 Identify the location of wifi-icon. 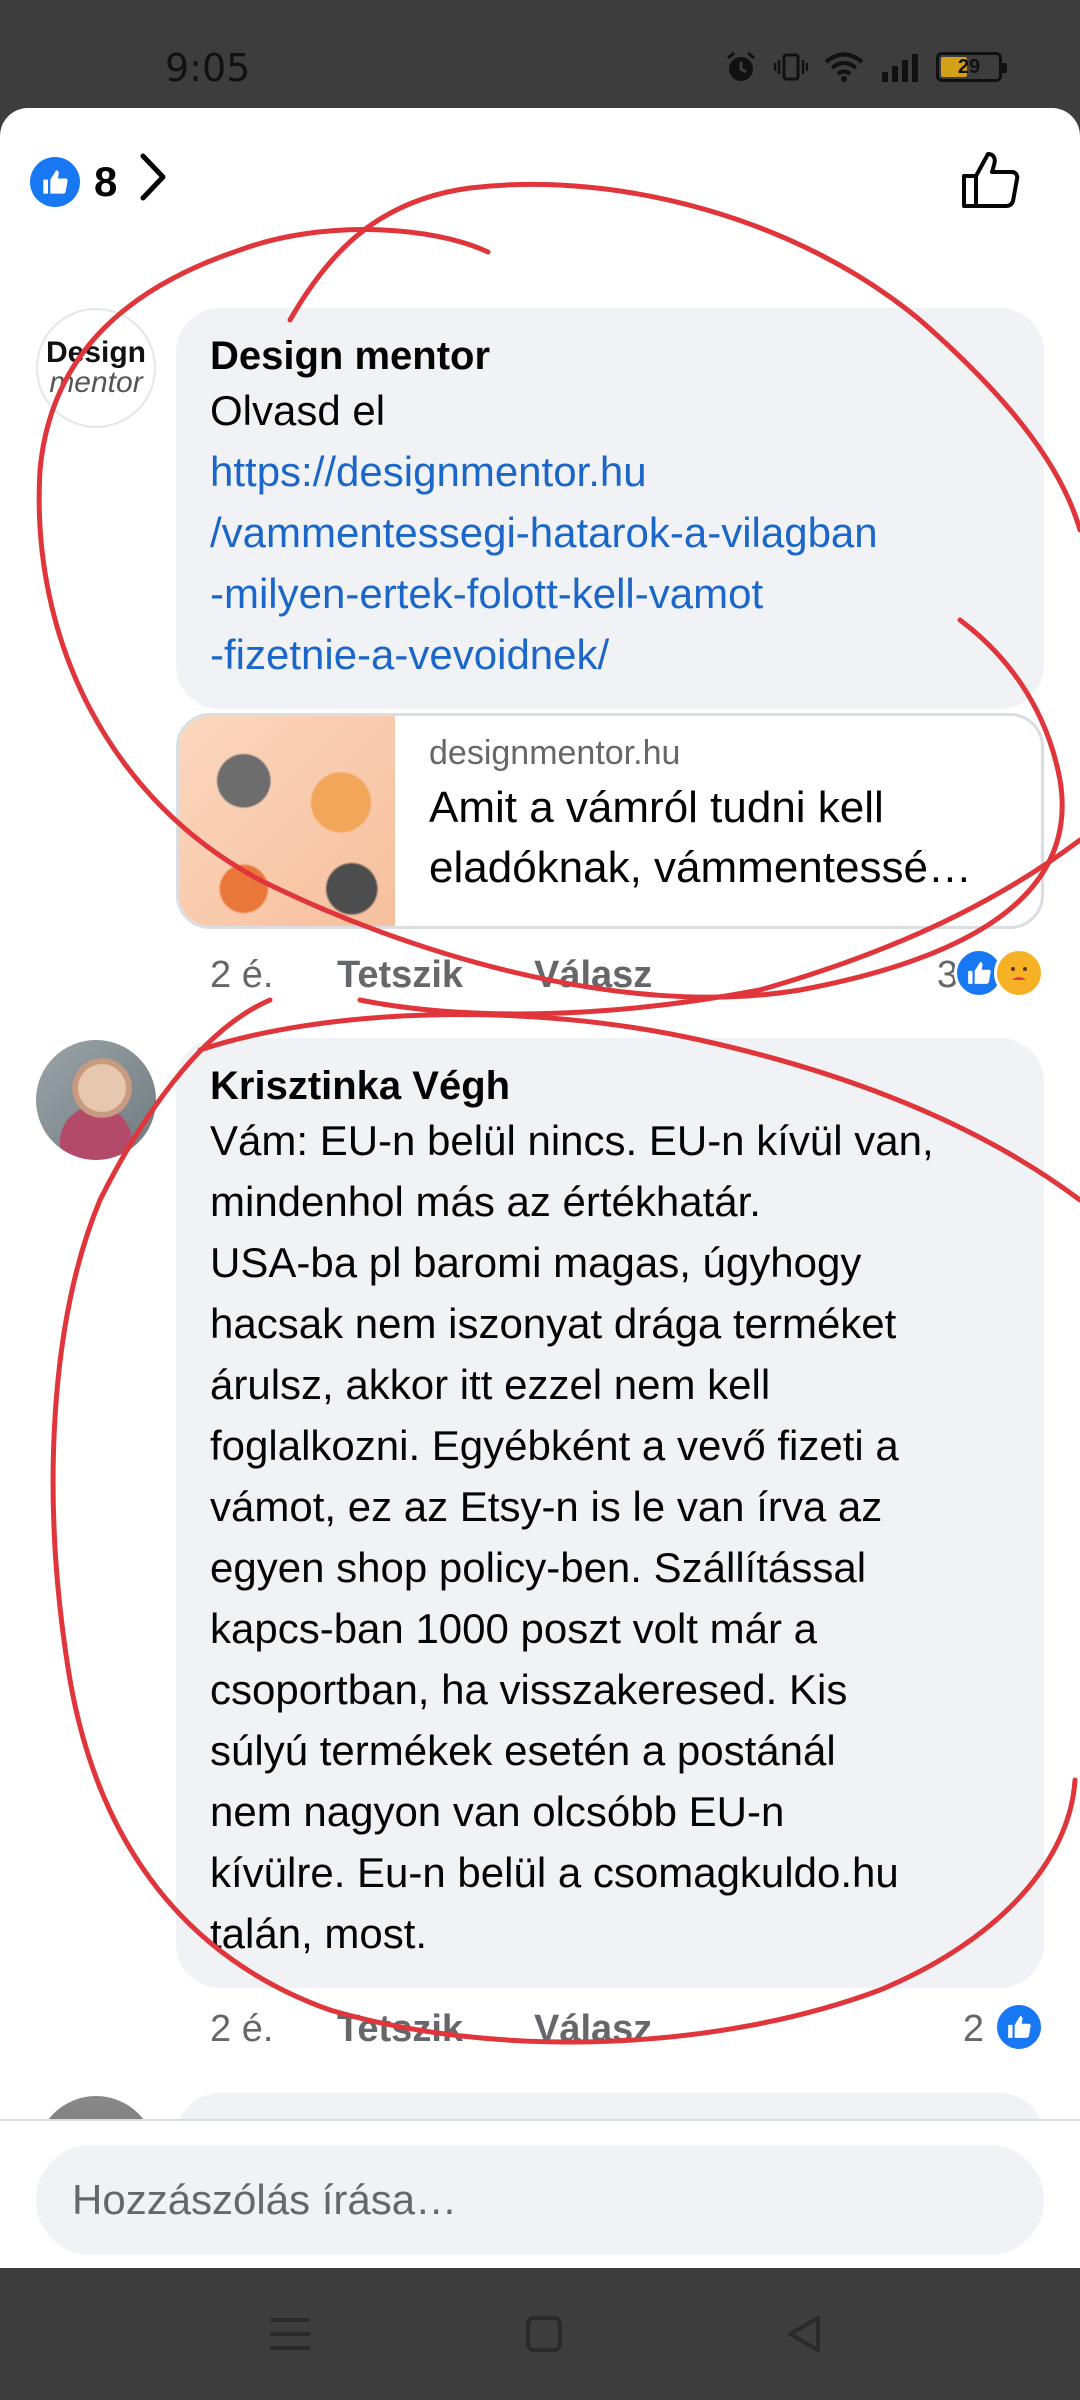
(844, 67).